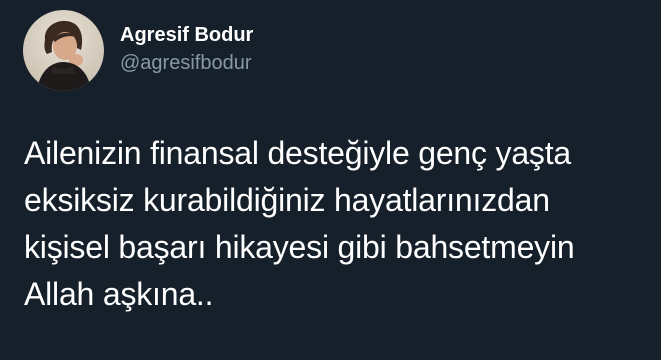 This screenshot has width=661, height=360. What do you see at coordinates (287, 200) in the screenshot?
I see `tweet-text-line: eksiksiz kurabildiğiniz hayatlarınızdan` at bounding box center [287, 200].